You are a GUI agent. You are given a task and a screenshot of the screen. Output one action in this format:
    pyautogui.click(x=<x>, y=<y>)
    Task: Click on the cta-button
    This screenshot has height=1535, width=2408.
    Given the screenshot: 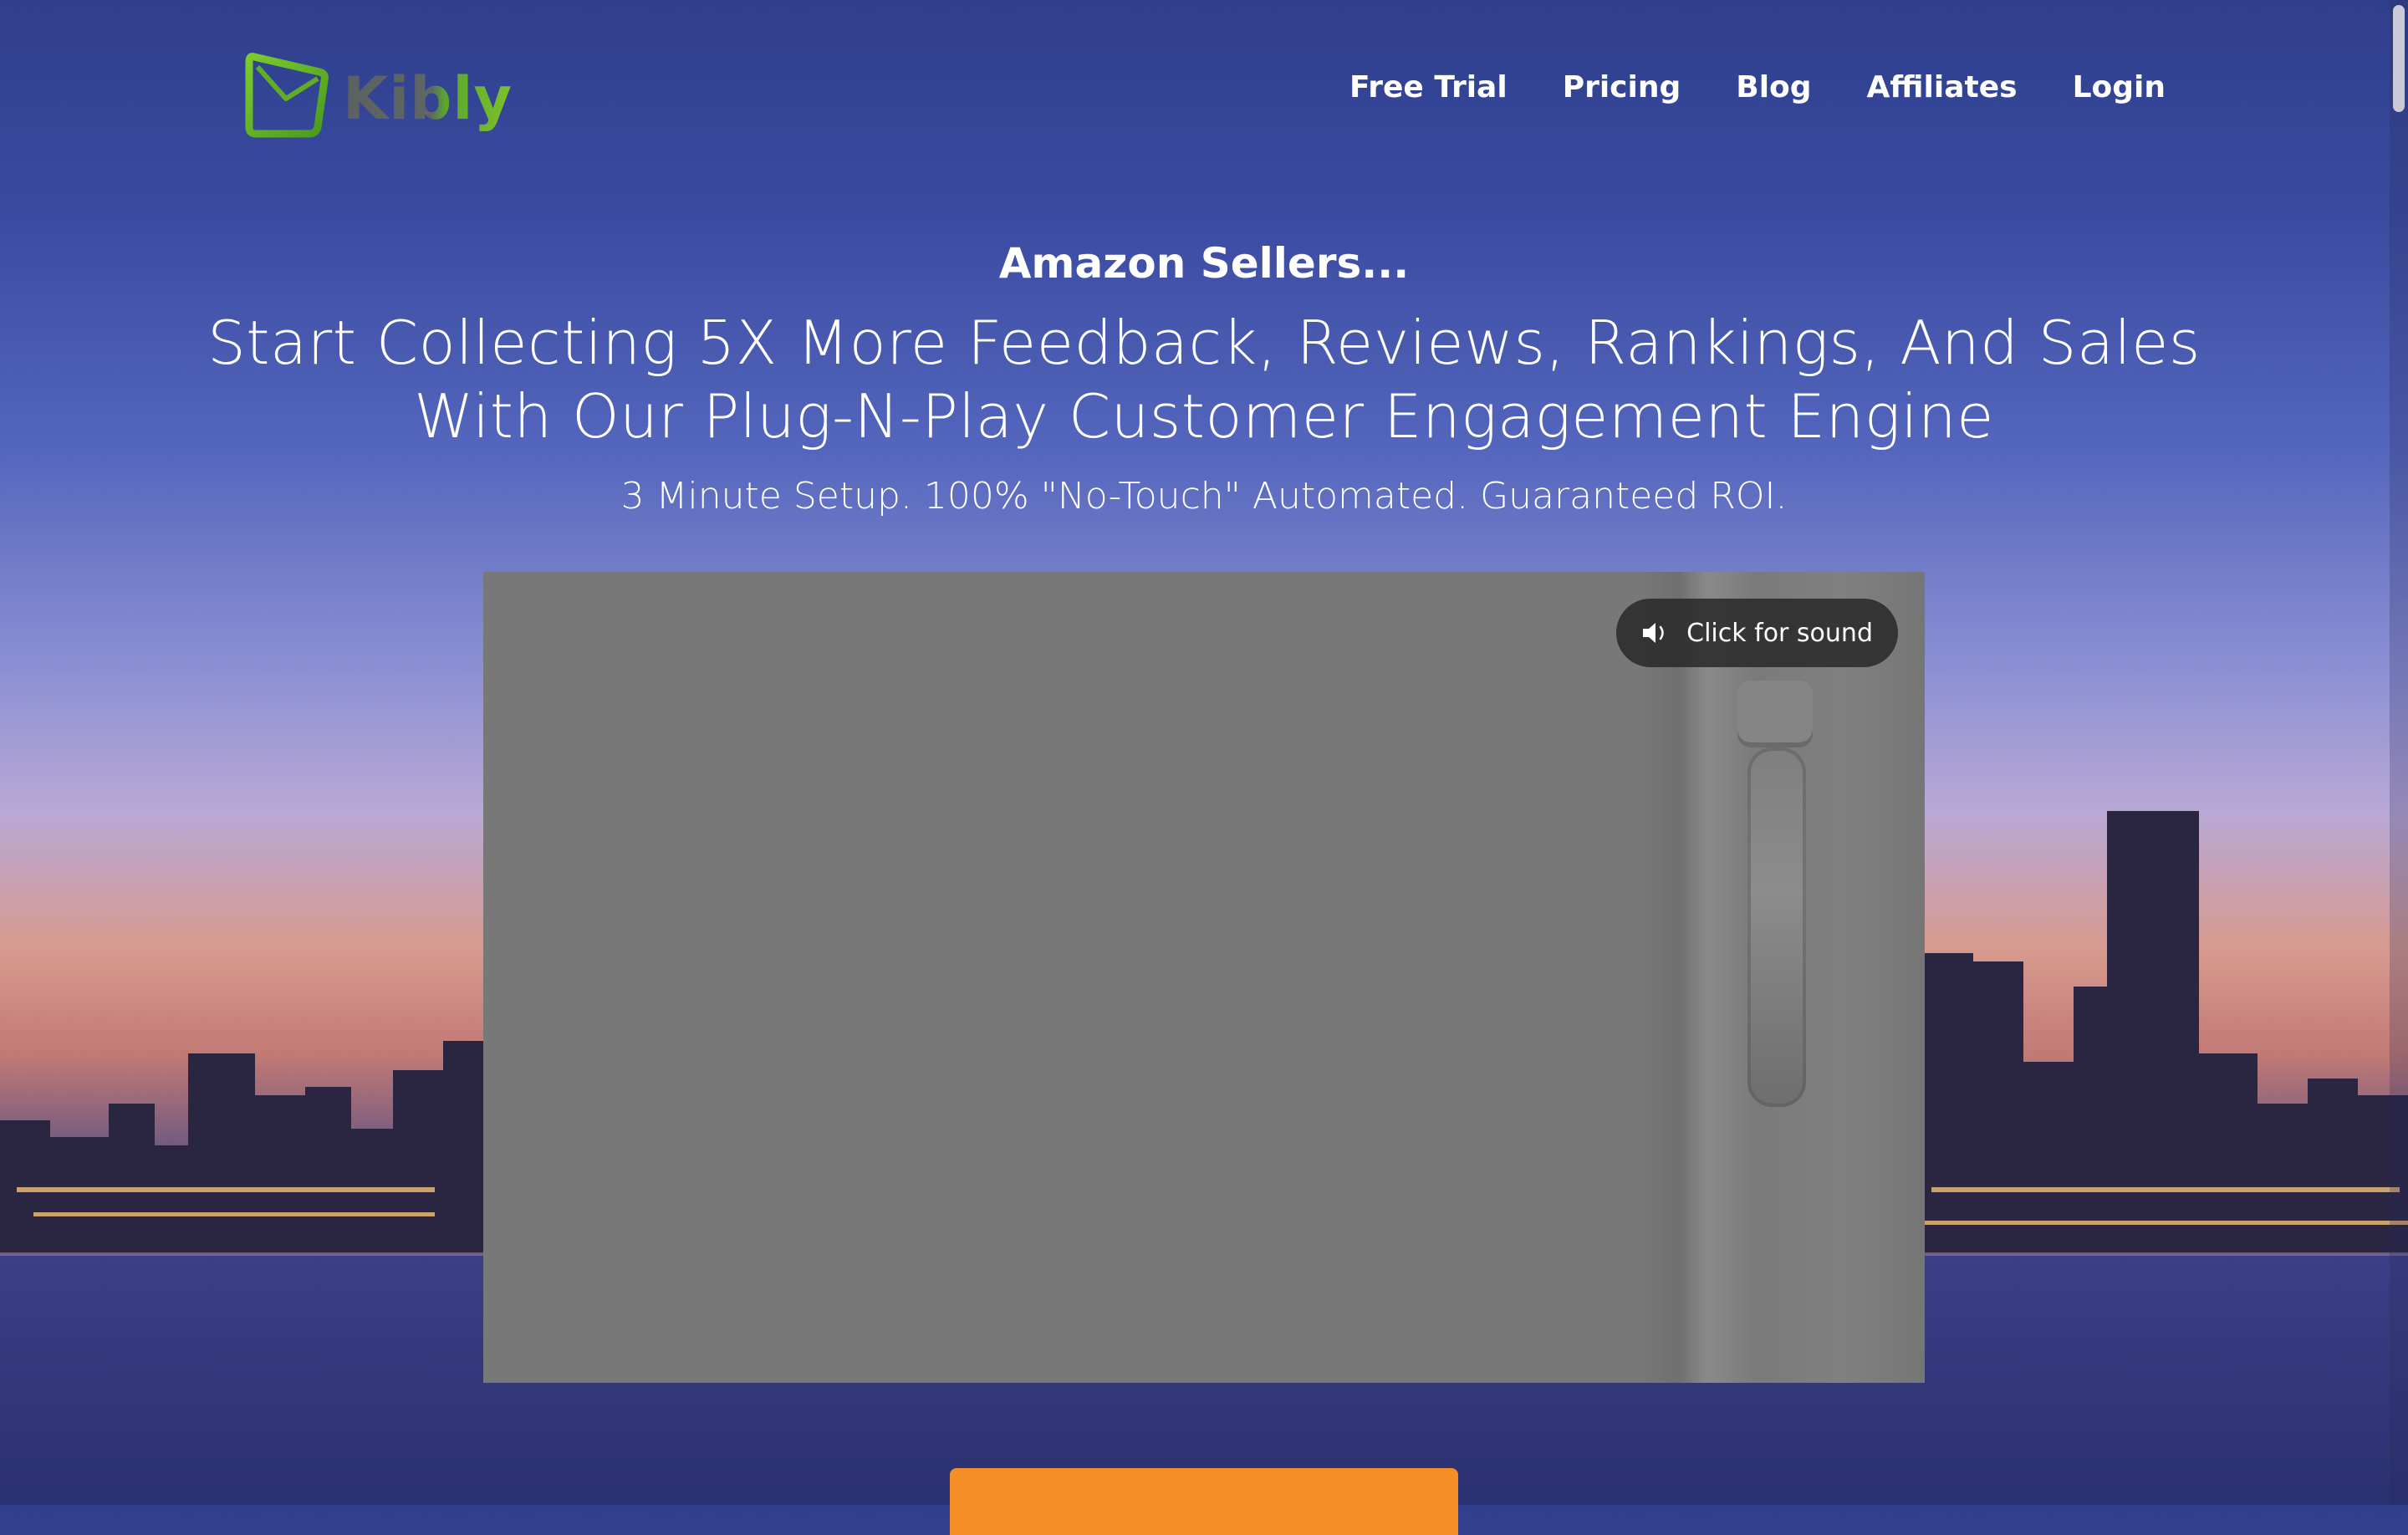 What is the action you would take?
    pyautogui.click(x=1204, y=1501)
    